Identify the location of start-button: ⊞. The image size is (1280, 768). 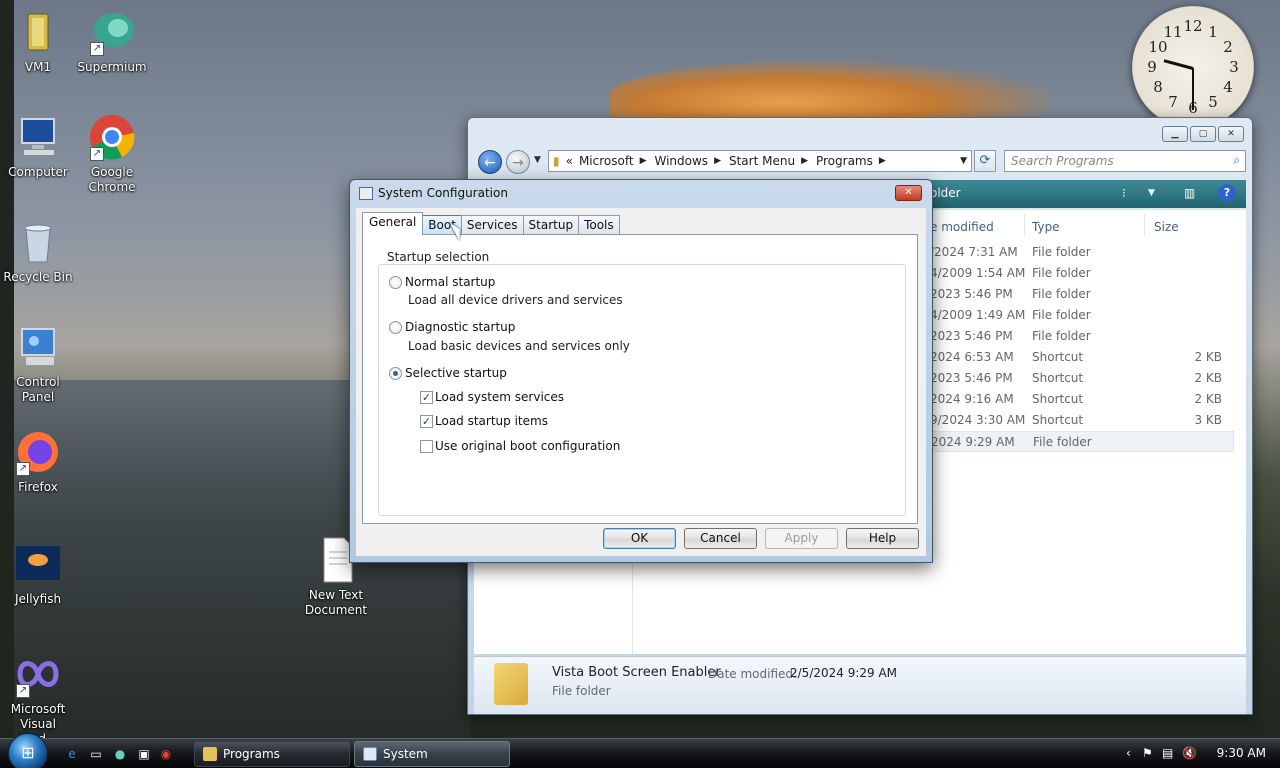
(28, 750).